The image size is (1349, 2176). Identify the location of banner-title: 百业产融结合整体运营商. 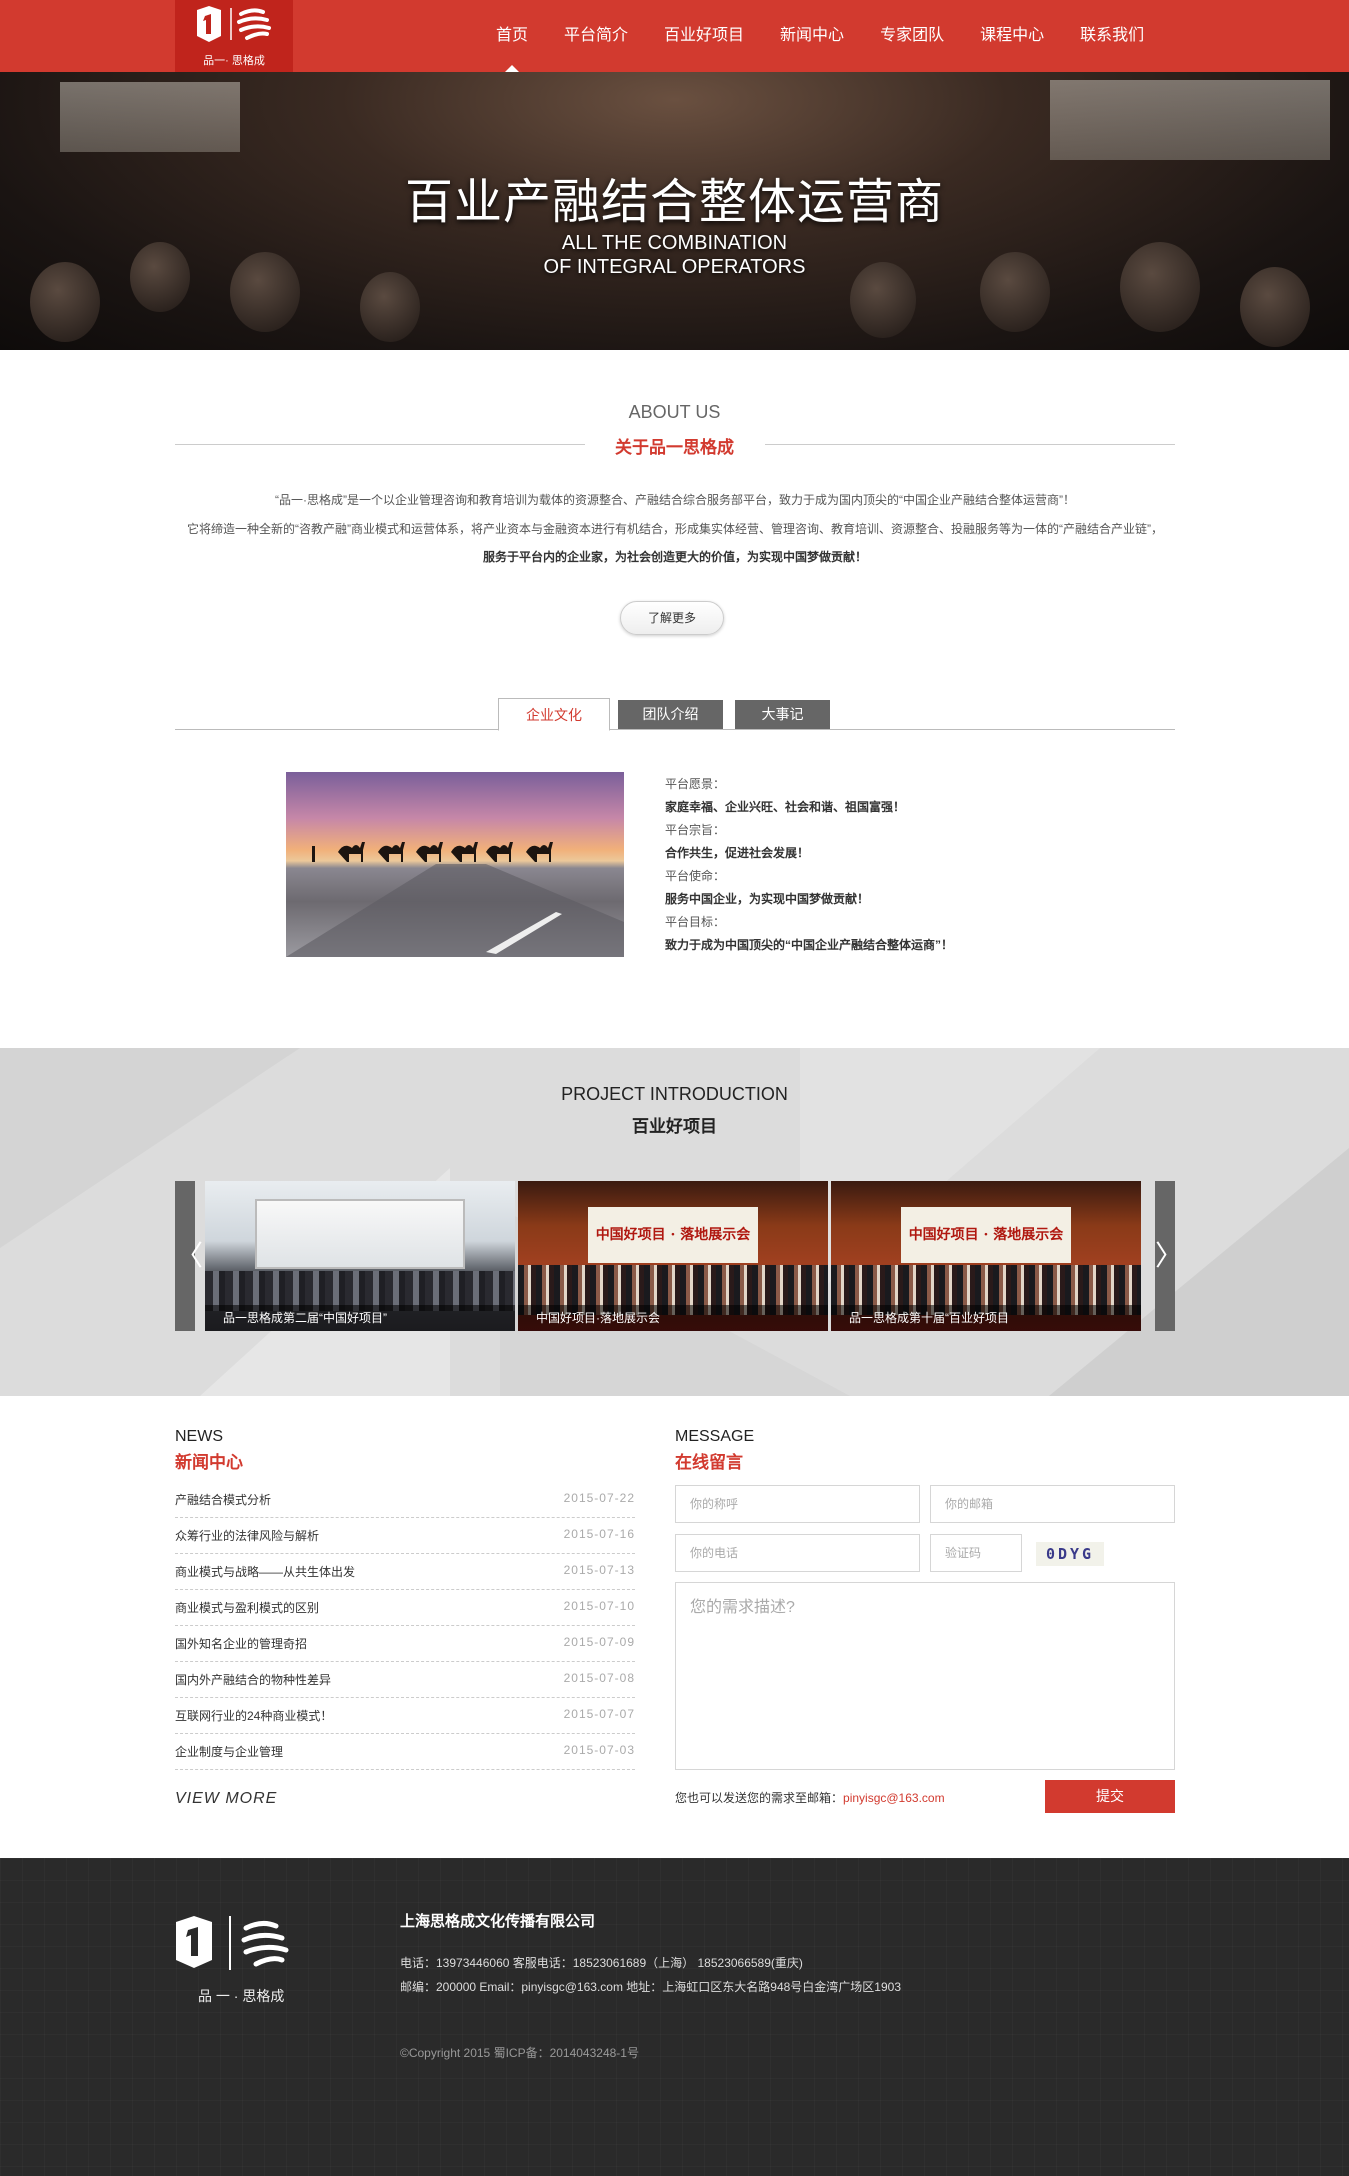
(674, 202).